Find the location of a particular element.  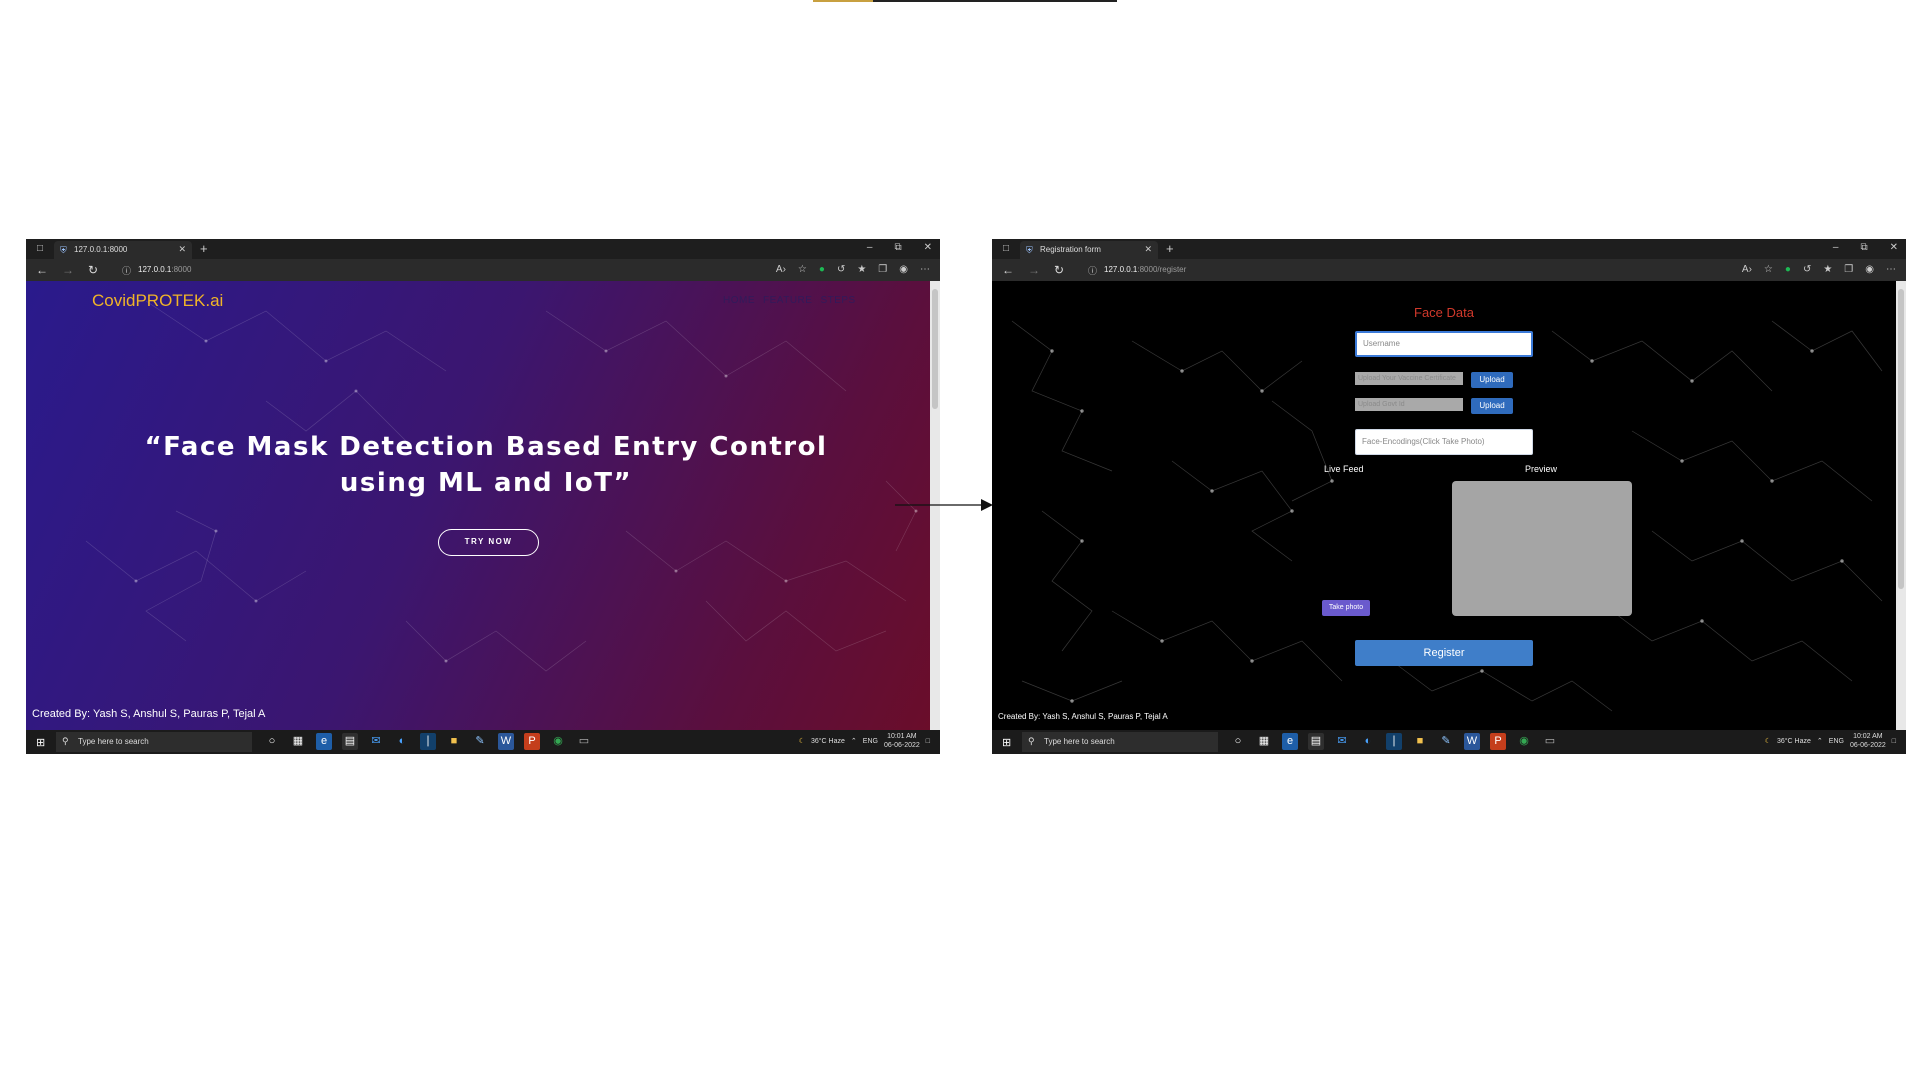

address-bar: ← → ↻ ⓘ 127.0.0.1:8000 A› ☆ ● ↺ ★ ❐ ◉ ⋯ is located at coordinates (483, 270).